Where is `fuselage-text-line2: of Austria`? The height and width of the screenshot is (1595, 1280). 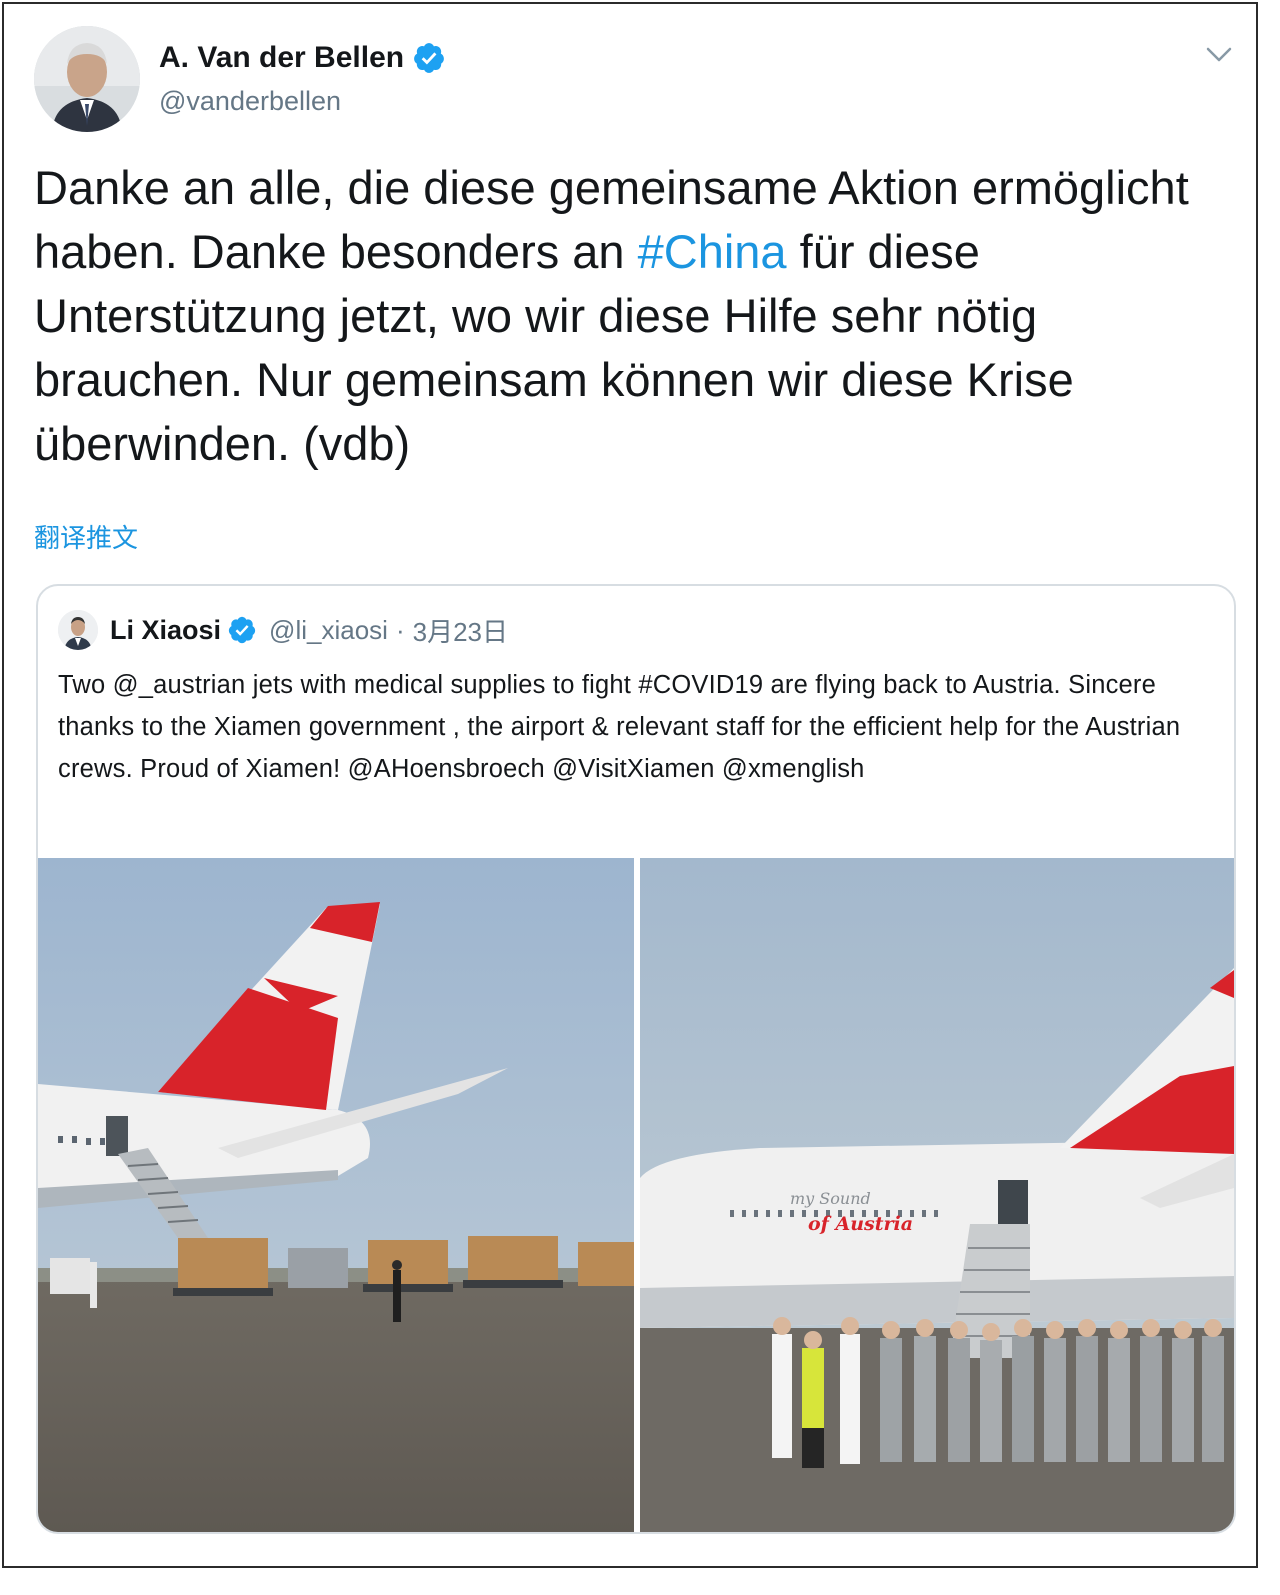
fuselage-text-line2: of Austria is located at coordinates (860, 1224).